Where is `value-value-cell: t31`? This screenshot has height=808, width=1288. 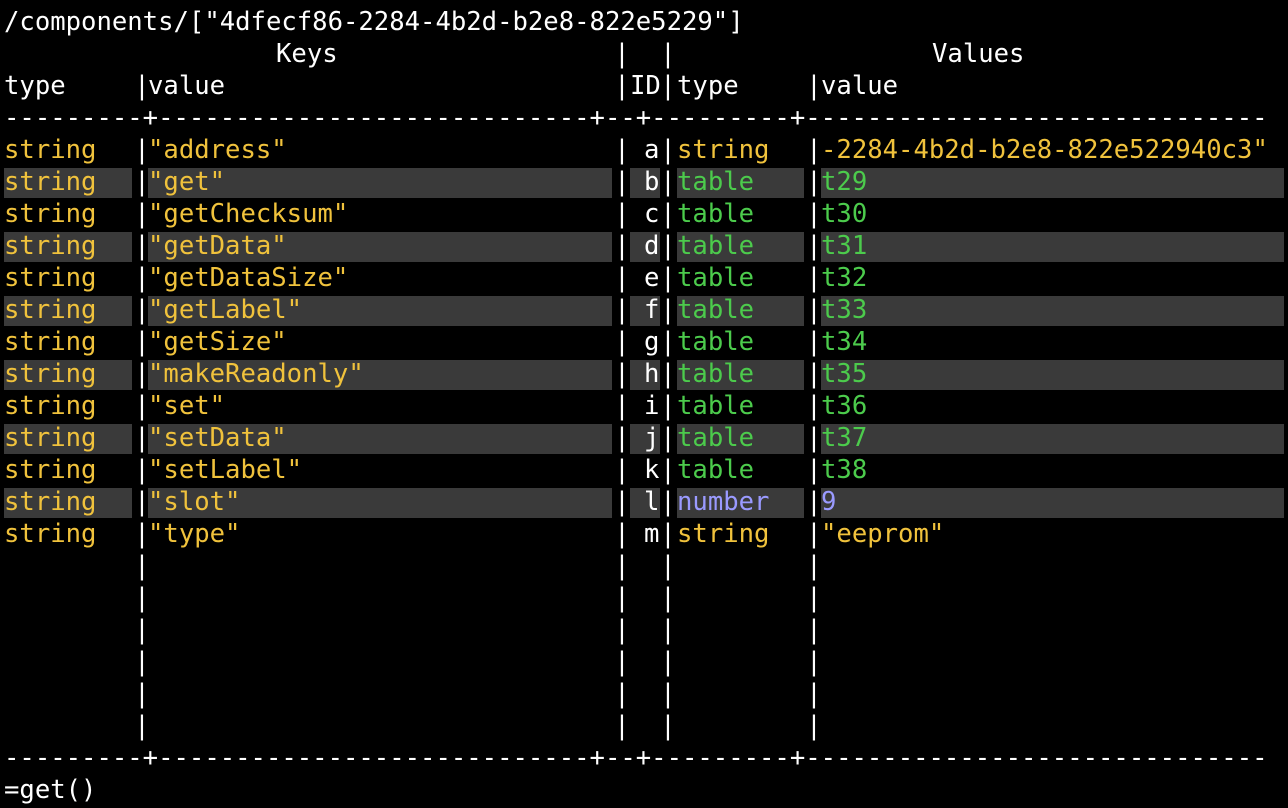
value-value-cell: t31 is located at coordinates (844, 246).